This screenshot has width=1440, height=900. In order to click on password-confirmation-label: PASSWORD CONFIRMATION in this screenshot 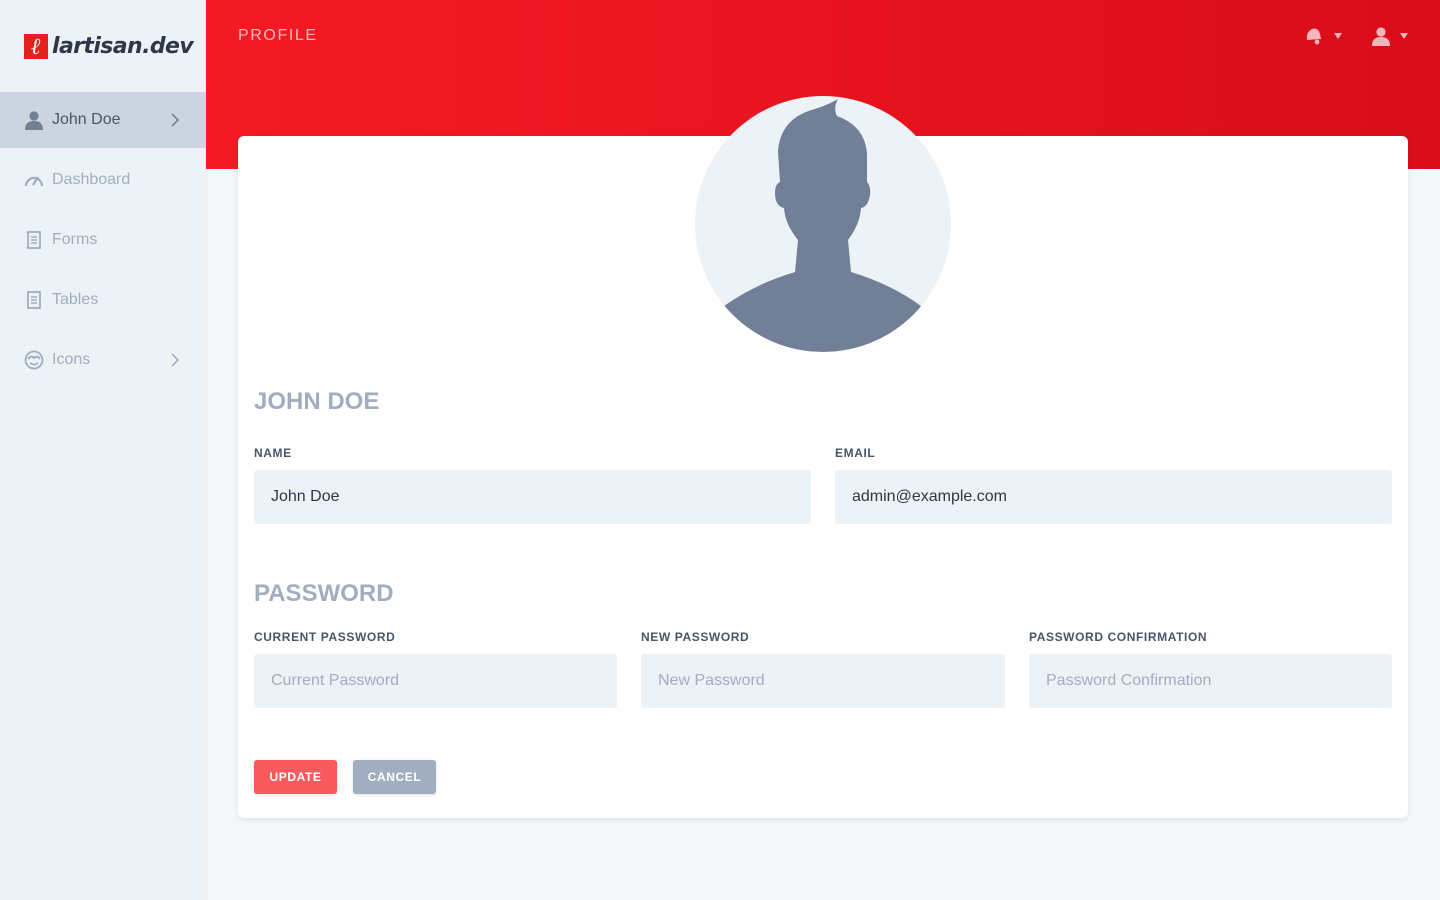, I will do `click(1118, 637)`.